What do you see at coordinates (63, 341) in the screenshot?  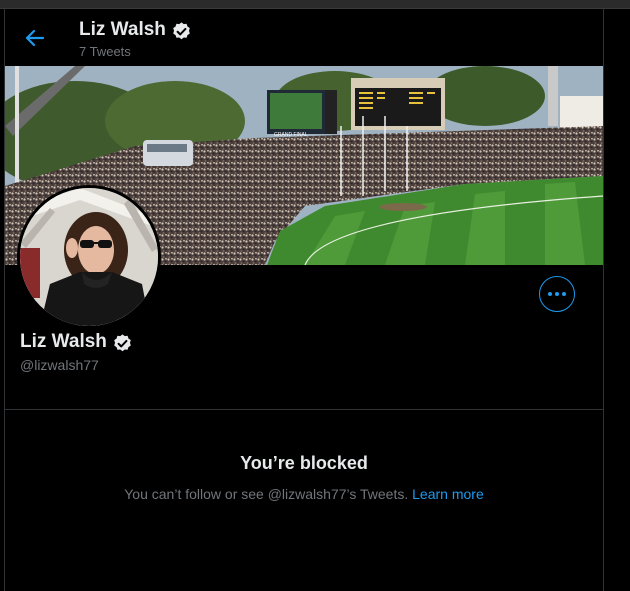 I see `profile-name: Liz Walsh` at bounding box center [63, 341].